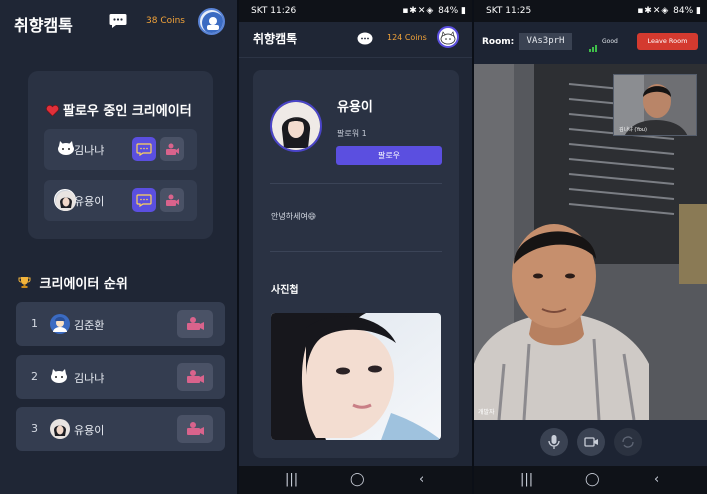 This screenshot has height=494, width=707. I want to click on profile-bio: 안녕하세여😄, so click(294, 216).